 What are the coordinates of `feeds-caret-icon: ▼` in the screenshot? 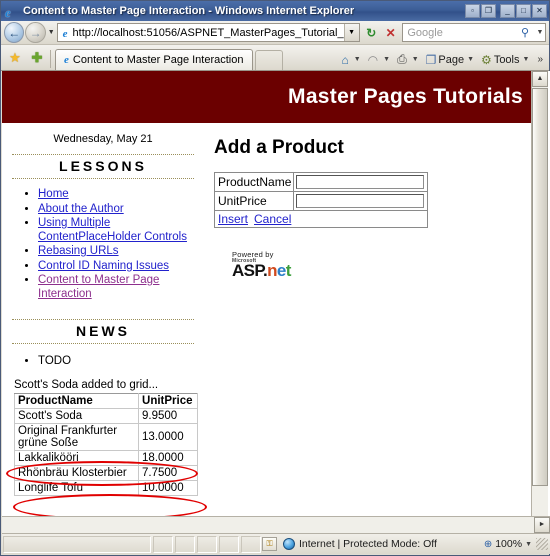 It's located at (386, 59).